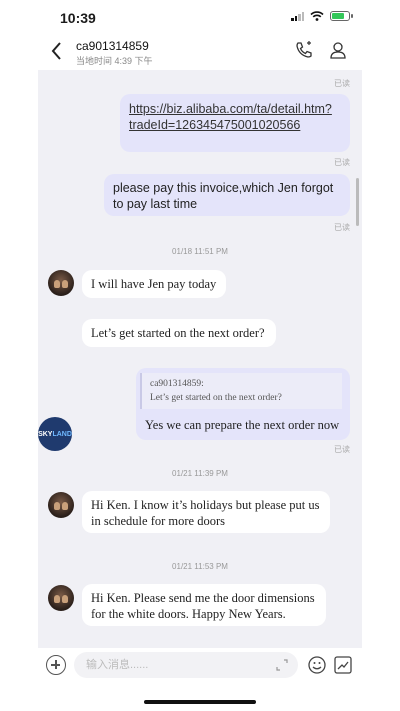 Image resolution: width=400 pixels, height=711 pixels. What do you see at coordinates (304, 50) in the screenshot?
I see `call-icon` at bounding box center [304, 50].